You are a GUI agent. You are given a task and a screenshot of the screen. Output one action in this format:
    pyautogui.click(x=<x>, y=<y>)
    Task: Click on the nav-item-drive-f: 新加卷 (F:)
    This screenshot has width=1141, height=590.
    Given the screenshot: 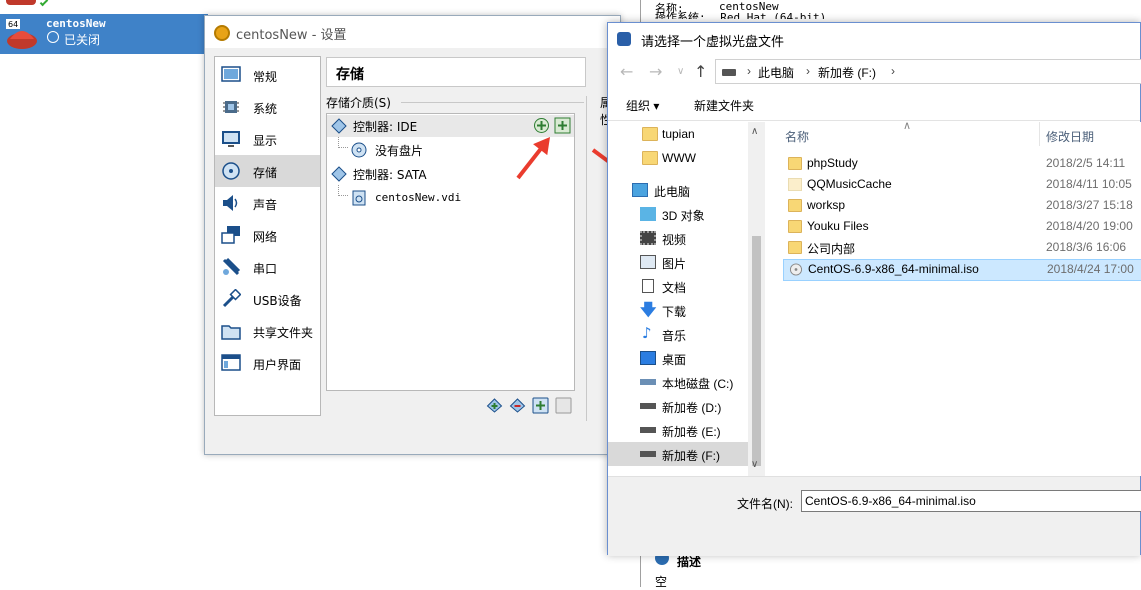 What is the action you would take?
    pyautogui.click(x=678, y=454)
    